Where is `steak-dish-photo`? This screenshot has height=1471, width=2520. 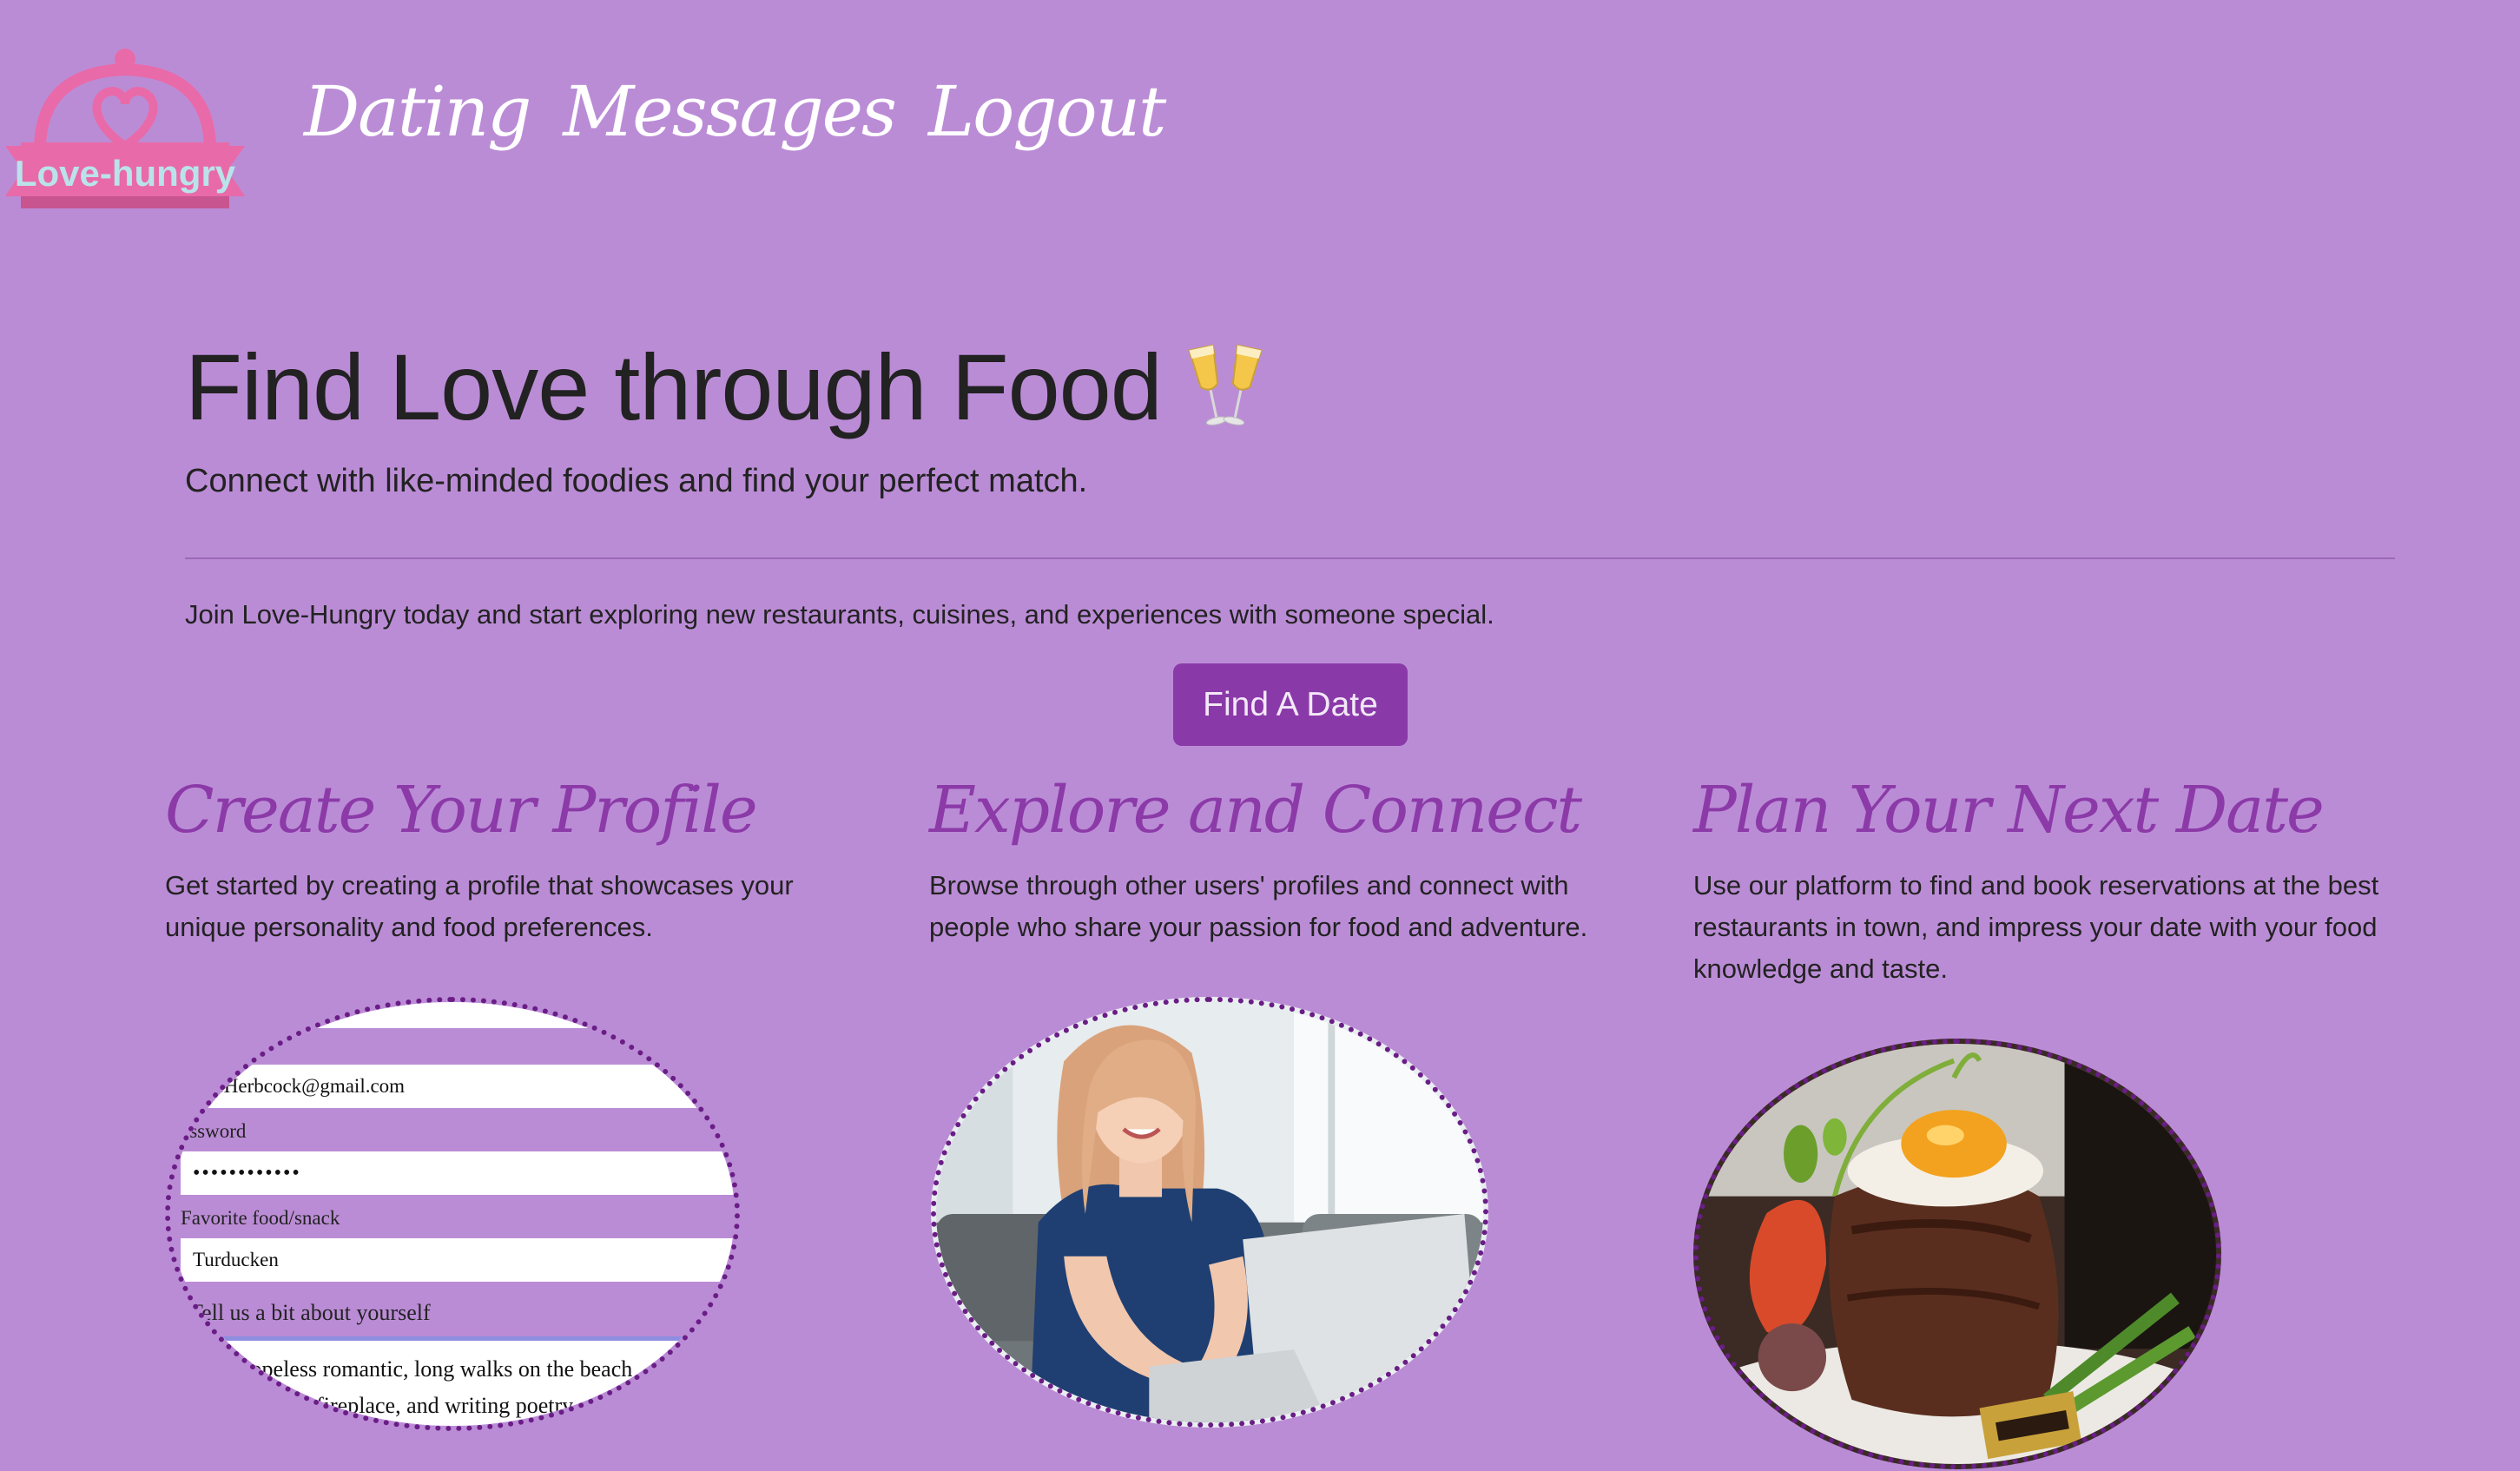
steak-dish-photo is located at coordinates (1957, 1254).